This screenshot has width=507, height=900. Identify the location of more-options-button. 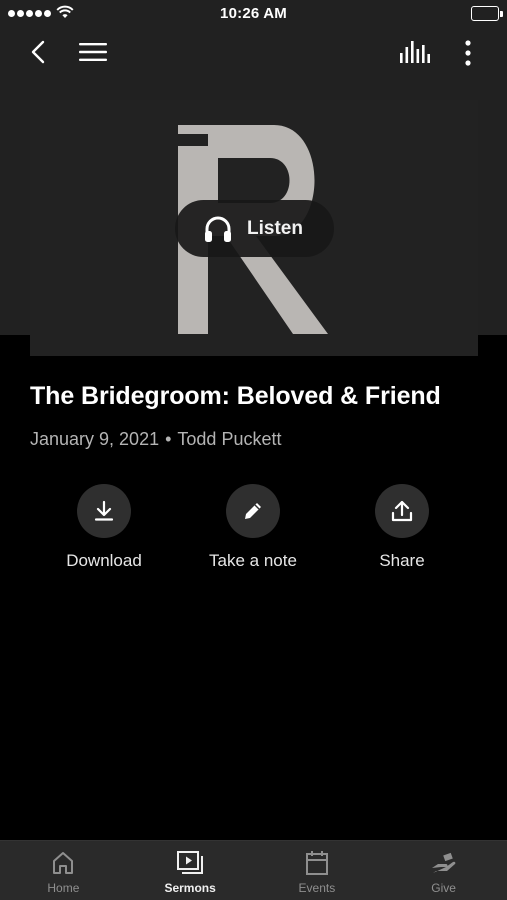
(468, 53).